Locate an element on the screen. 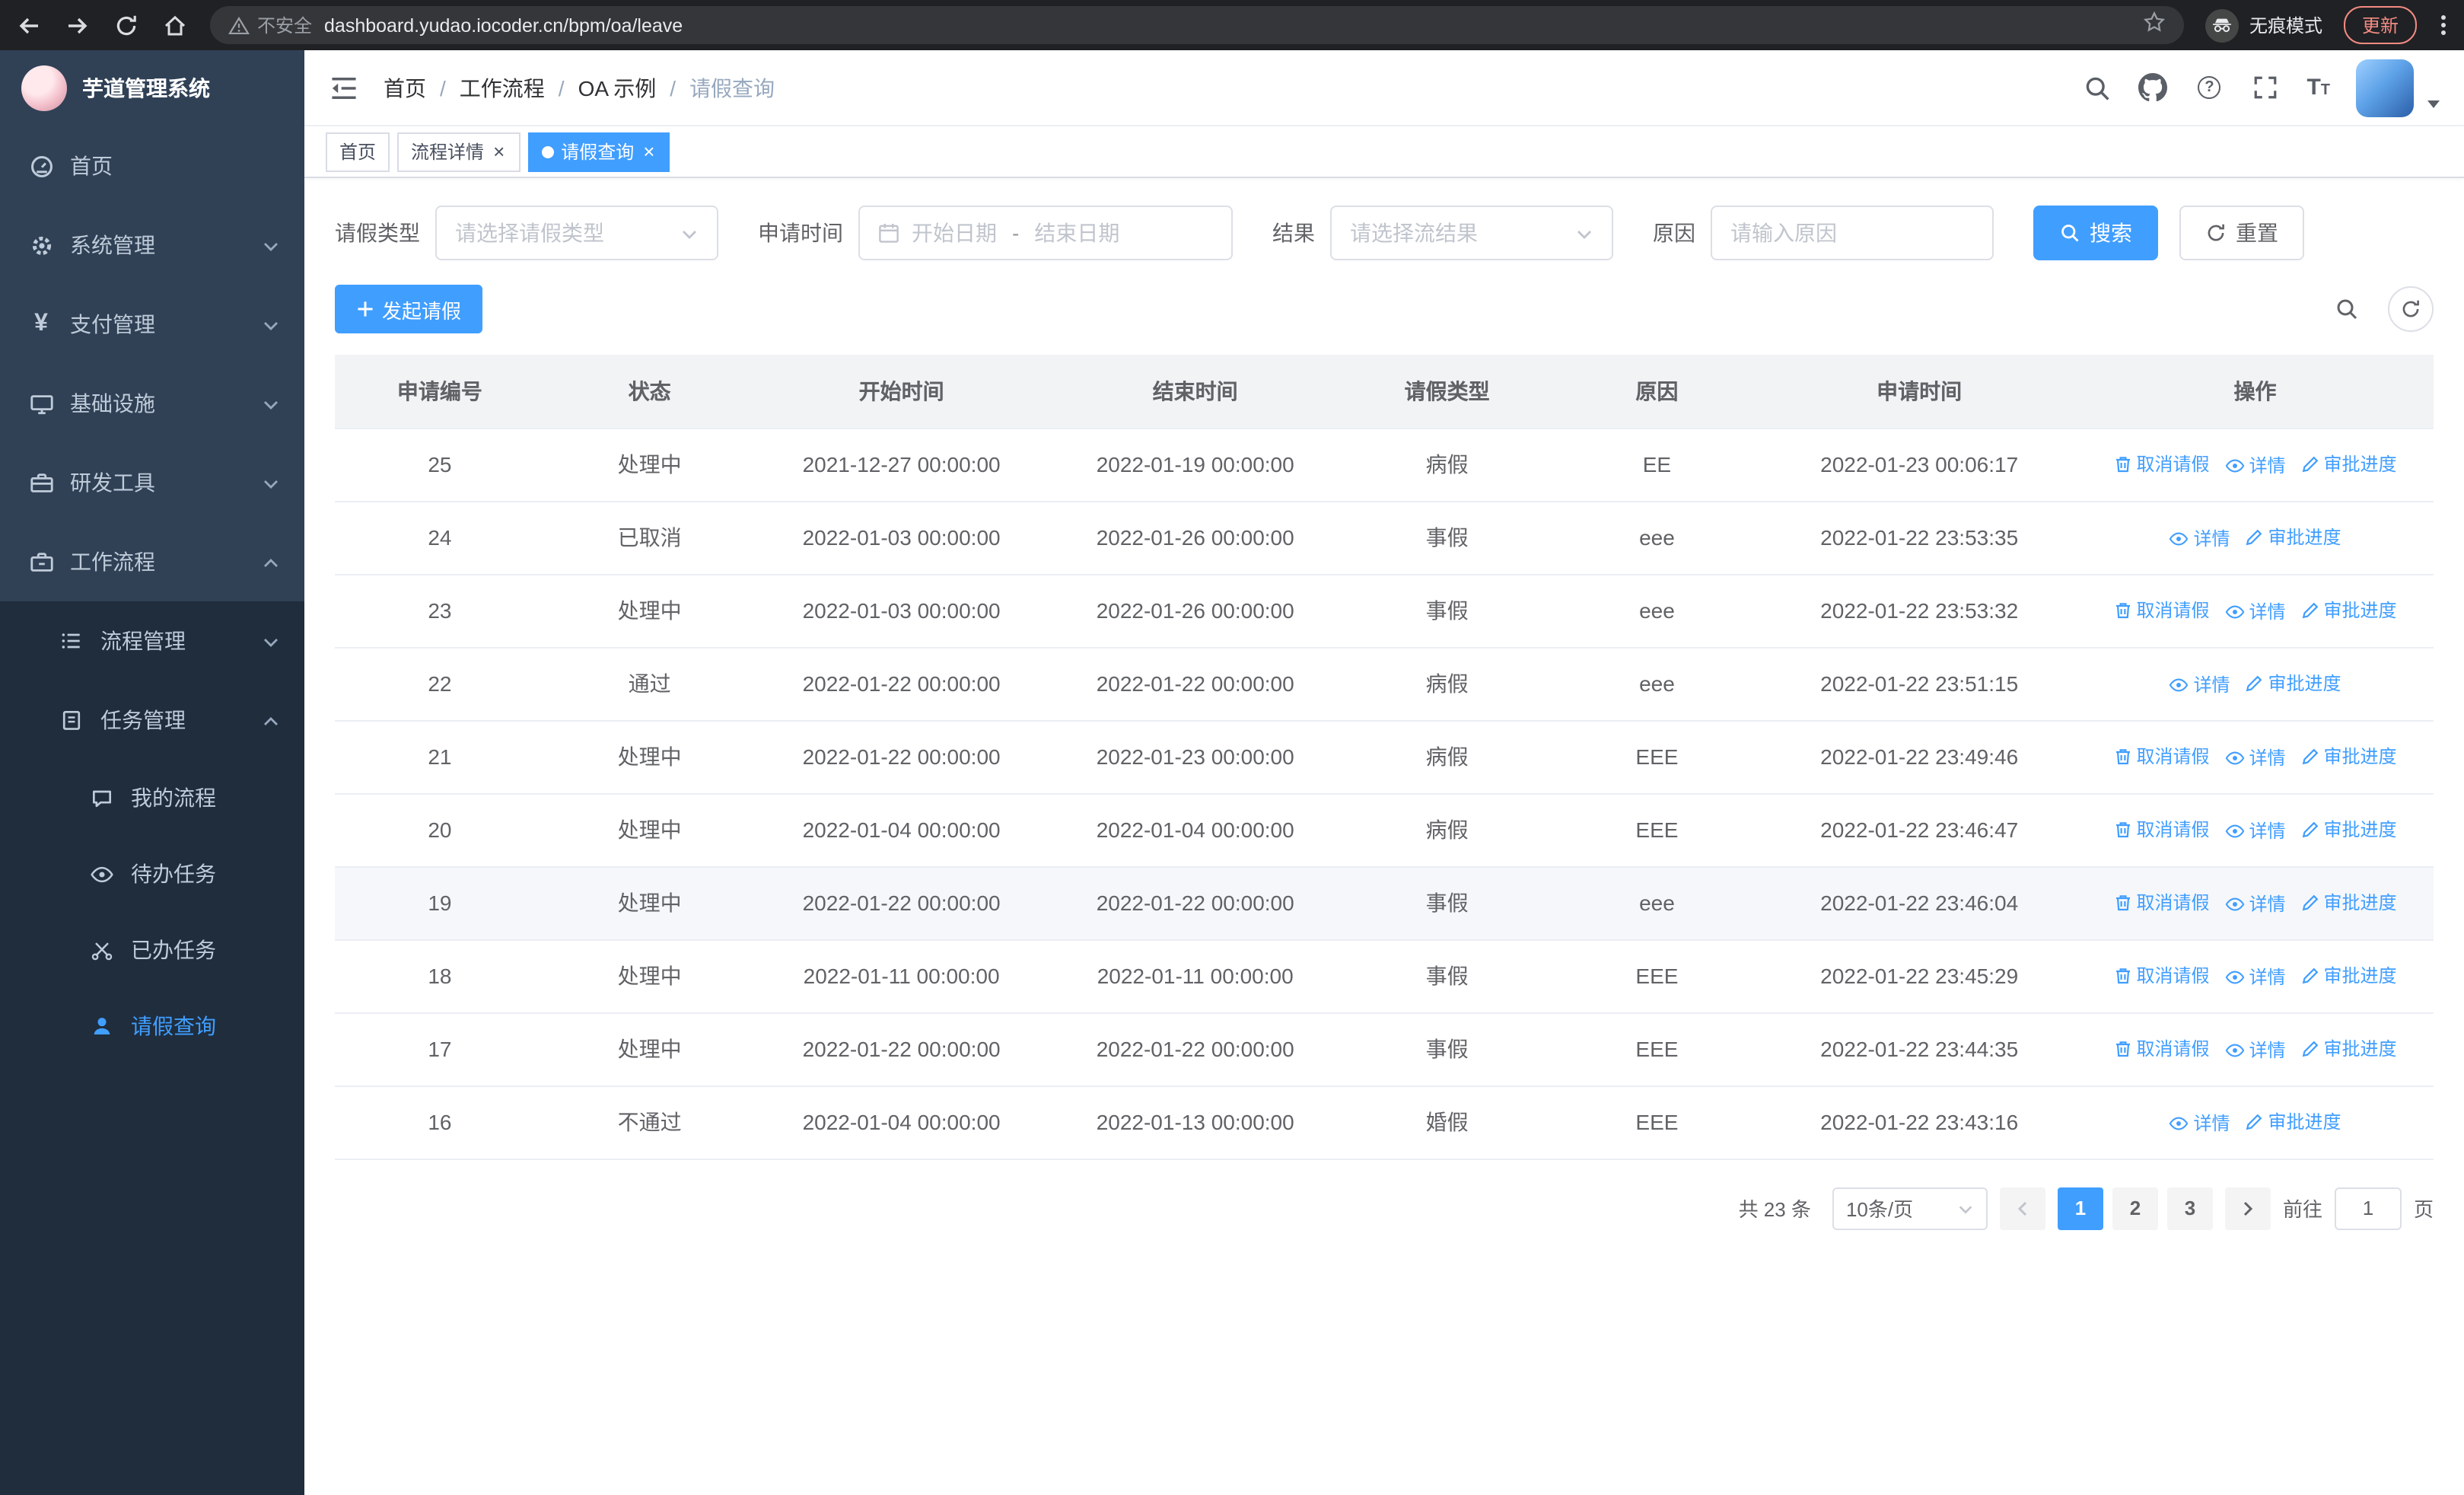 This screenshot has height=1495, width=2464. cell-request-id: 20 is located at coordinates (440, 830).